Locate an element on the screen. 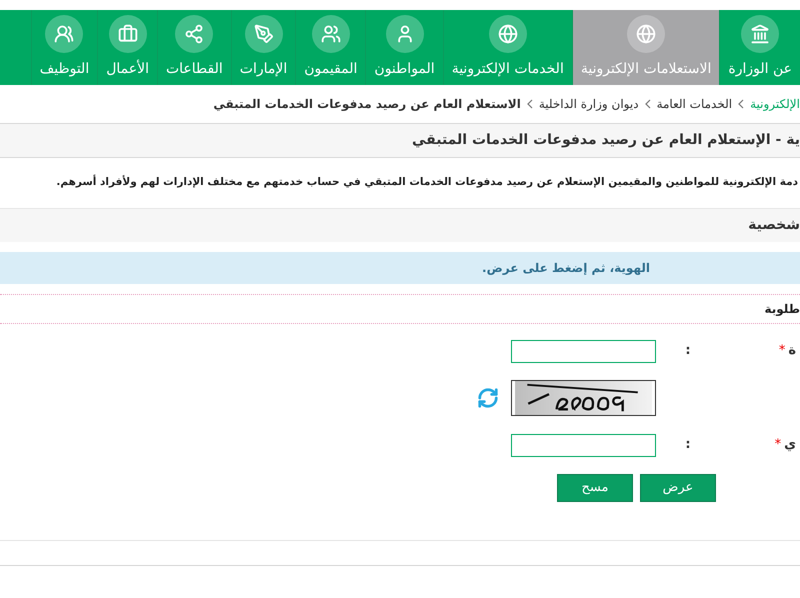  briefcase-icon is located at coordinates (127, 34).